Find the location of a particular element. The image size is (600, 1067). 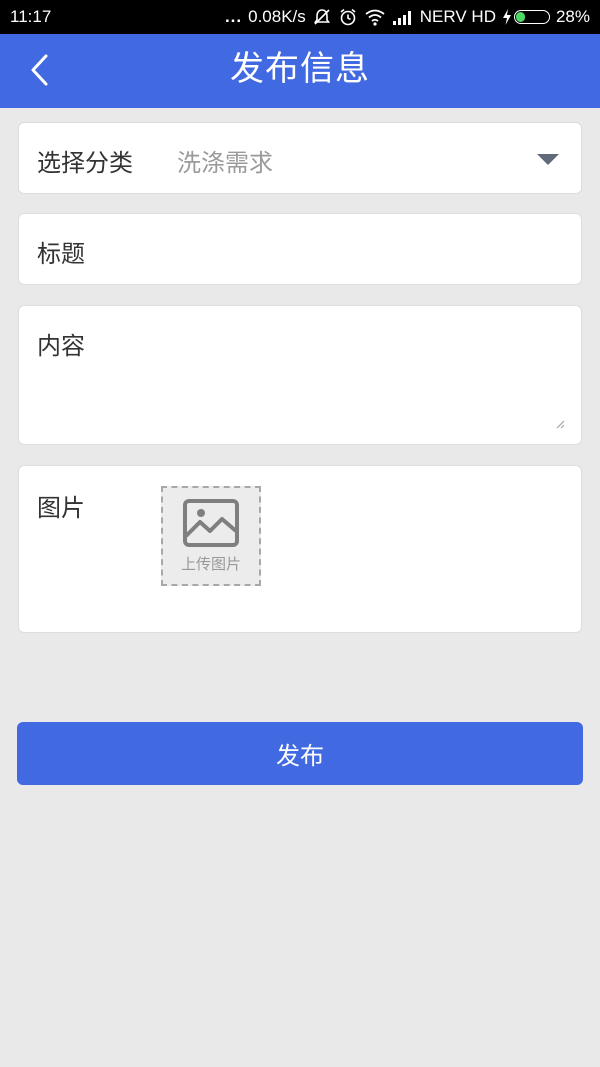

title-field-card: 标题 is located at coordinates (300, 249).